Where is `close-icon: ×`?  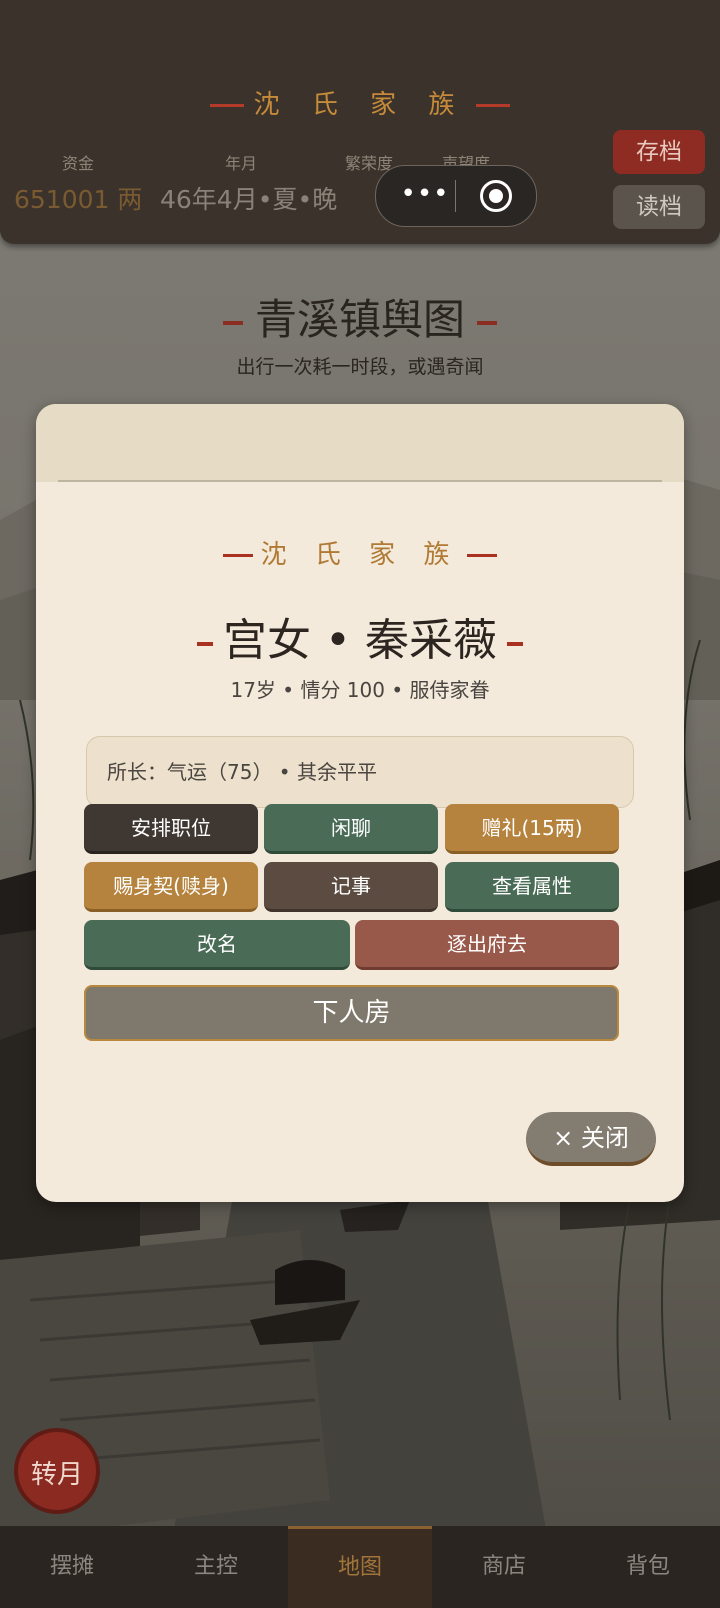
close-icon: × is located at coordinates (563, 1138).